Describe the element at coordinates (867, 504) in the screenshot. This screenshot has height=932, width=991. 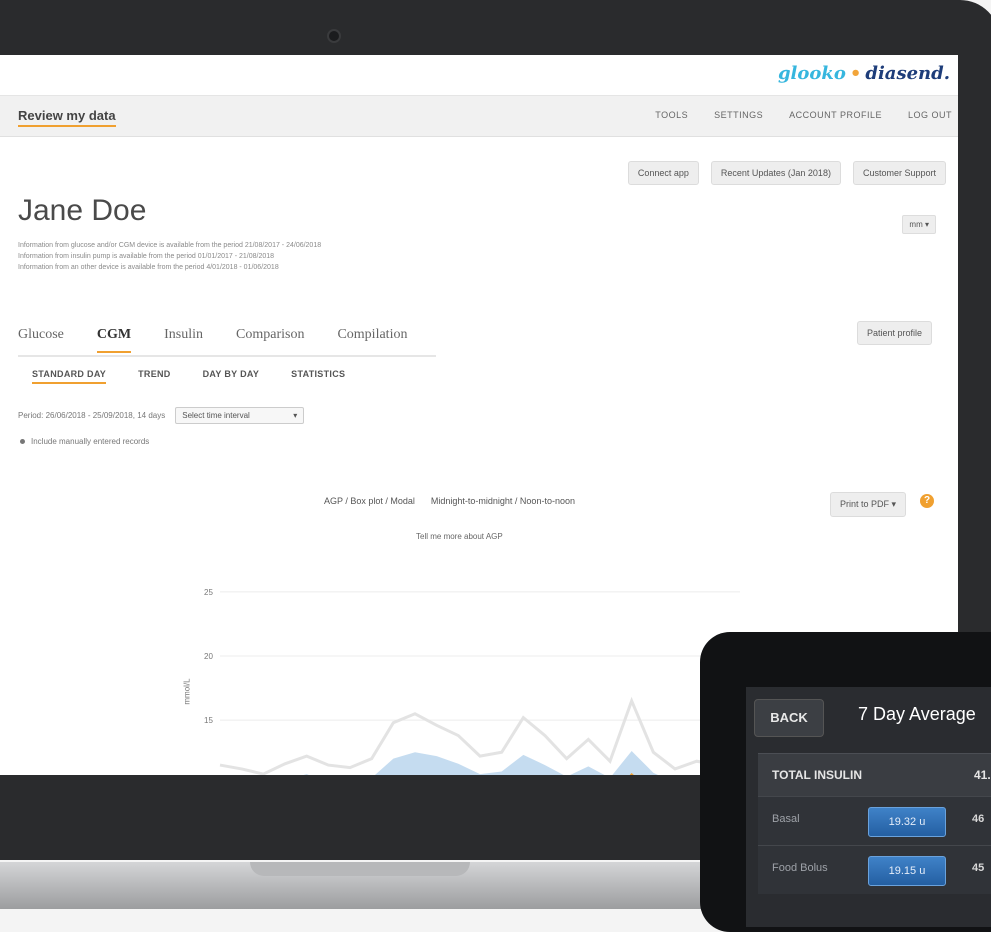
I see `print-pdf-button: Print to PDF ▾` at that location.